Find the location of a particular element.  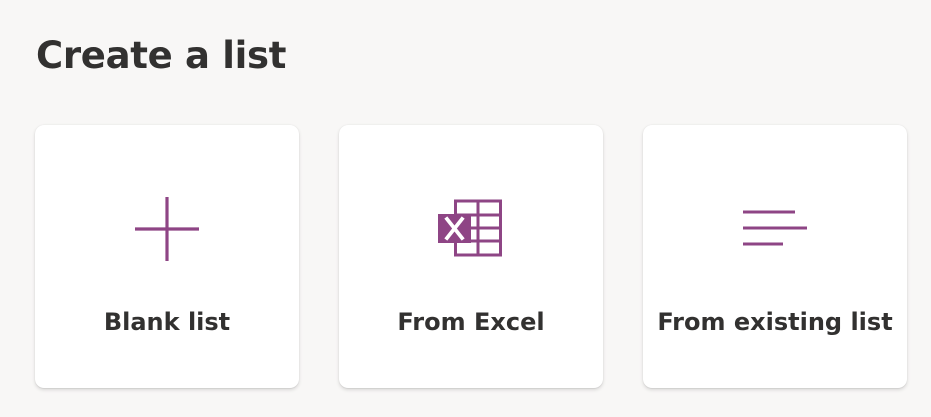

excel-icon is located at coordinates (471, 229).